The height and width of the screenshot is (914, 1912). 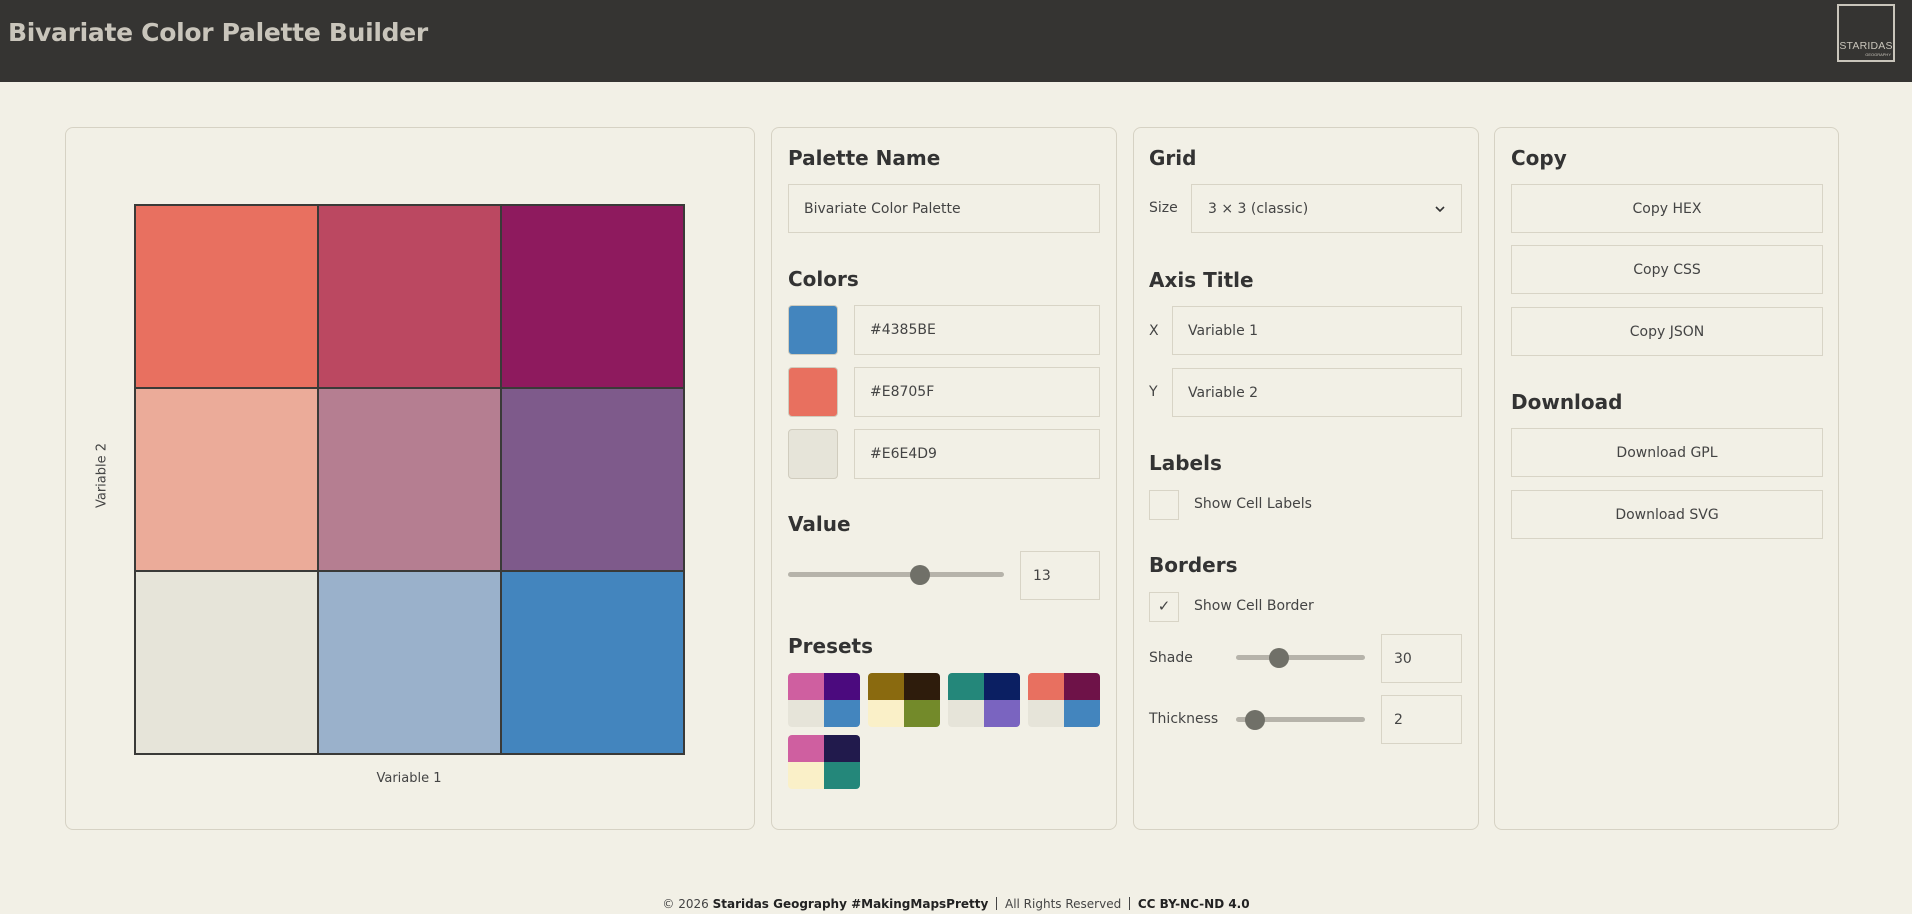 I want to click on footer-license-link: CC BY-NC-ND 4.0, so click(x=1194, y=904).